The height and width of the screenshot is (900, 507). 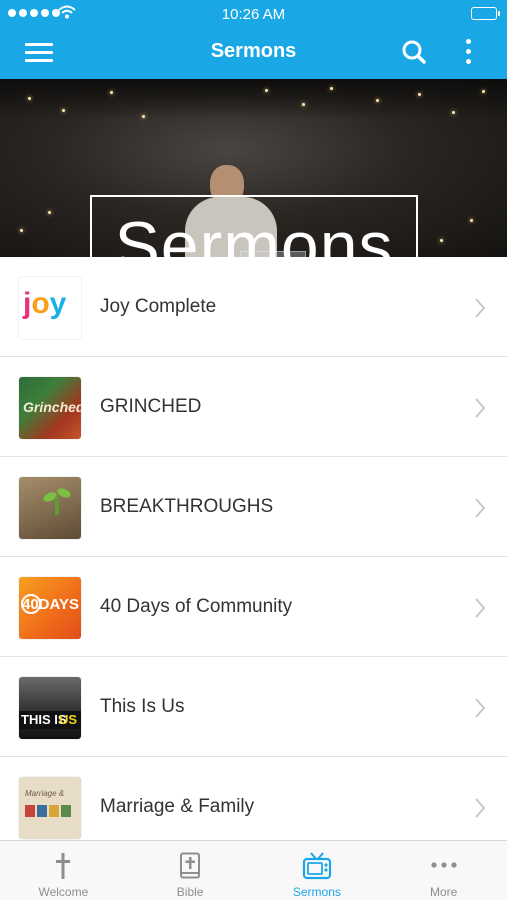 What do you see at coordinates (443, 892) in the screenshot?
I see `tab-label: More` at bounding box center [443, 892].